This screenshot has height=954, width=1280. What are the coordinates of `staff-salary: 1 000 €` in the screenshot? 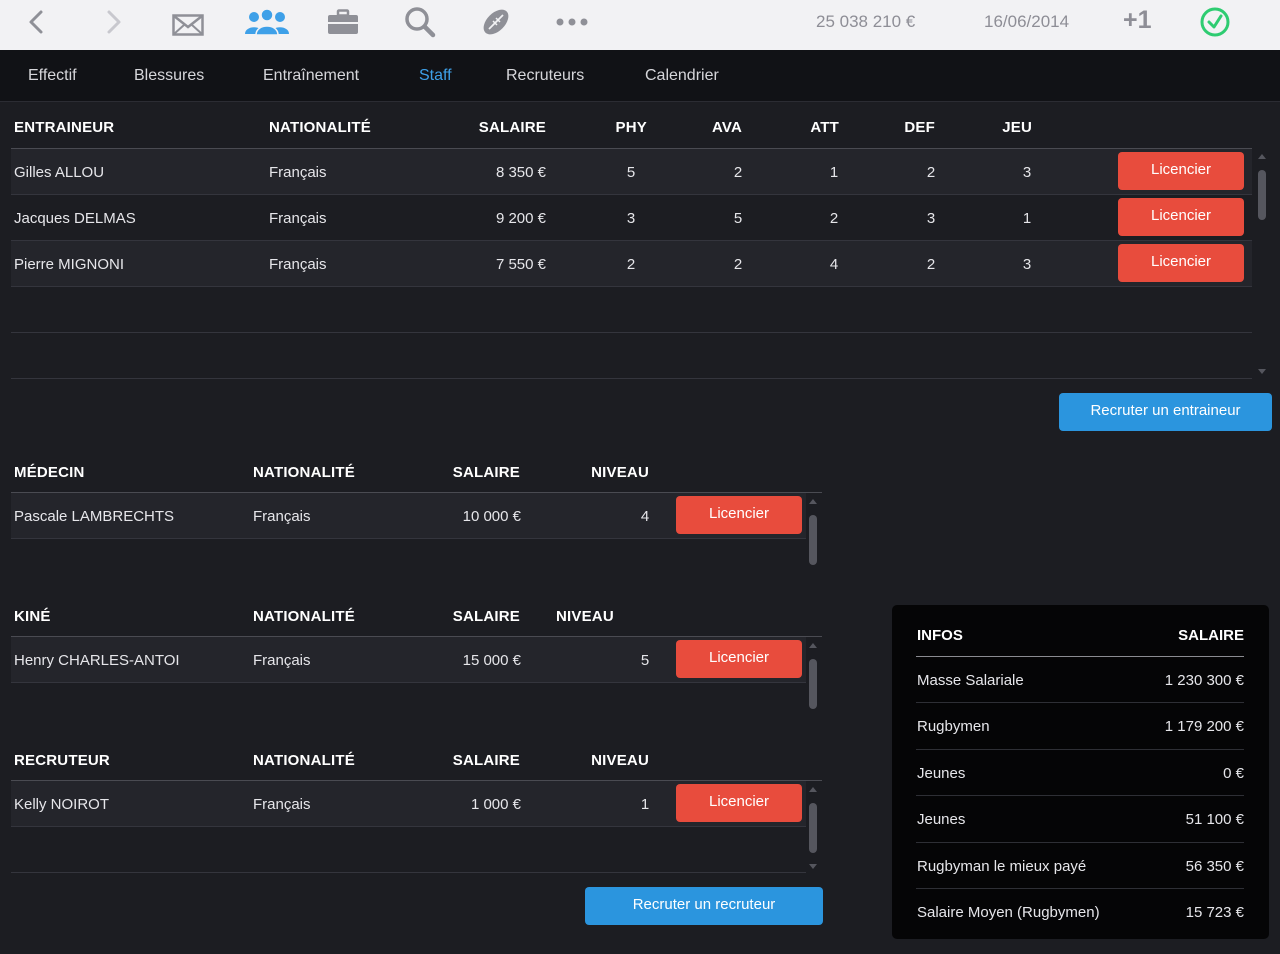 It's located at (495, 804).